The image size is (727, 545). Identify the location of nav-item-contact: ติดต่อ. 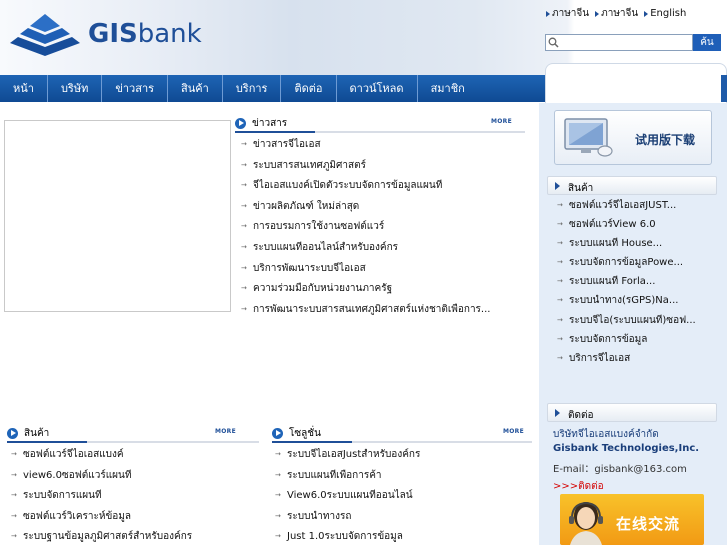
(309, 88).